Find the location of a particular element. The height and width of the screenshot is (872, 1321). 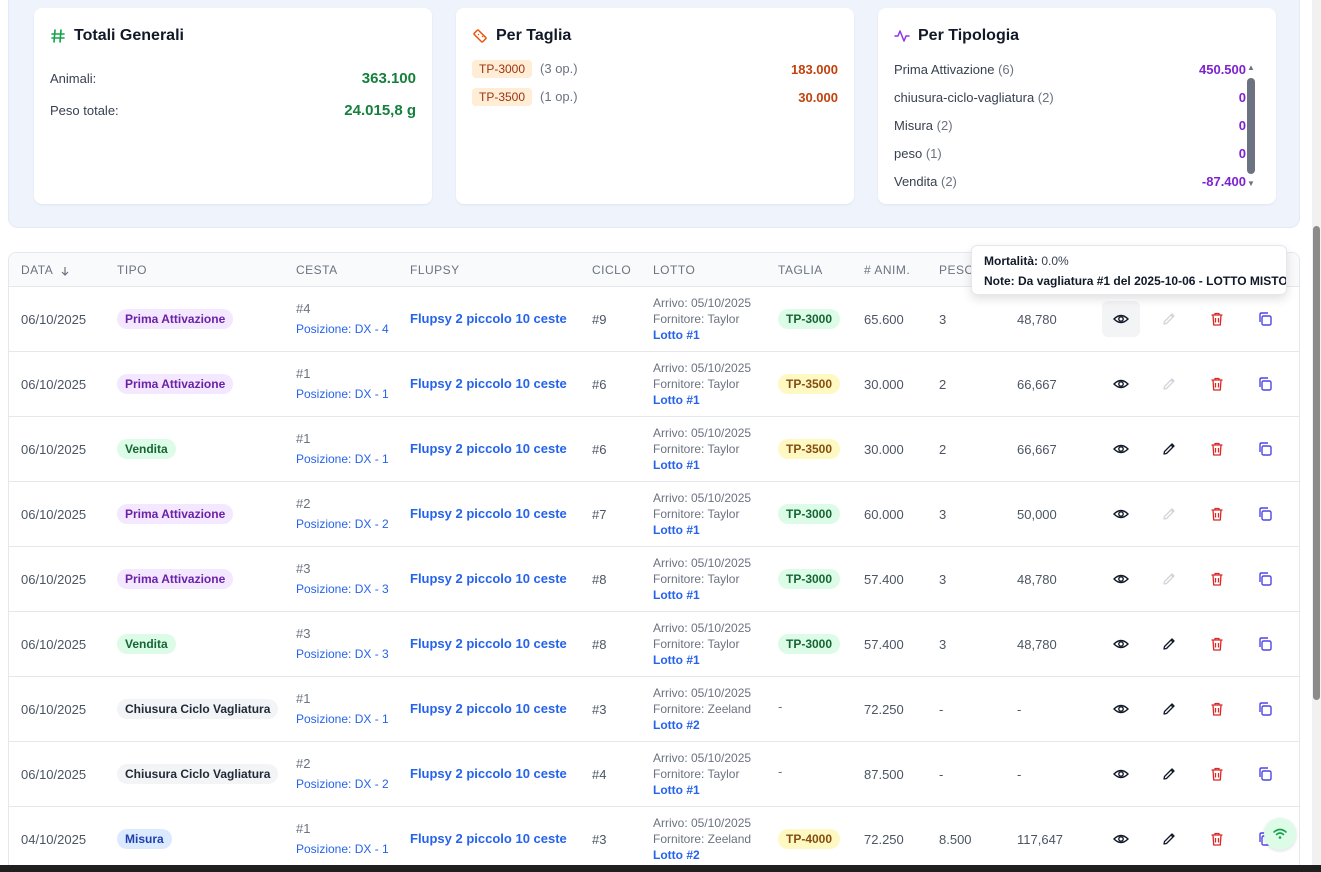

column-header-size: TAGLIA is located at coordinates (800, 270).